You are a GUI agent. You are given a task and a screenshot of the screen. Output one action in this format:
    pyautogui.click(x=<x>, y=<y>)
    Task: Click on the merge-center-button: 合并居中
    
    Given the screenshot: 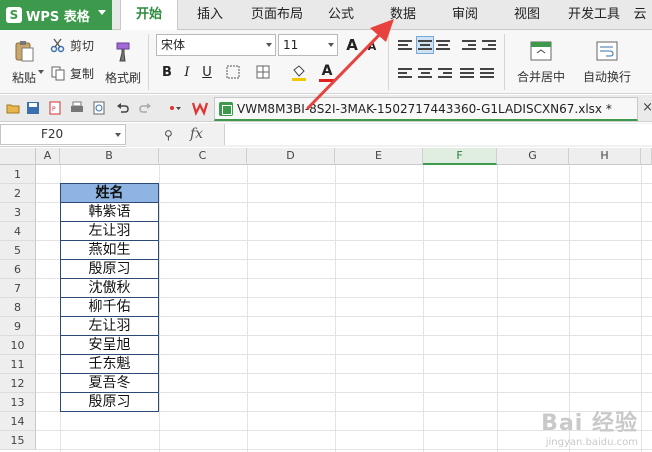 What is the action you would take?
    pyautogui.click(x=541, y=62)
    